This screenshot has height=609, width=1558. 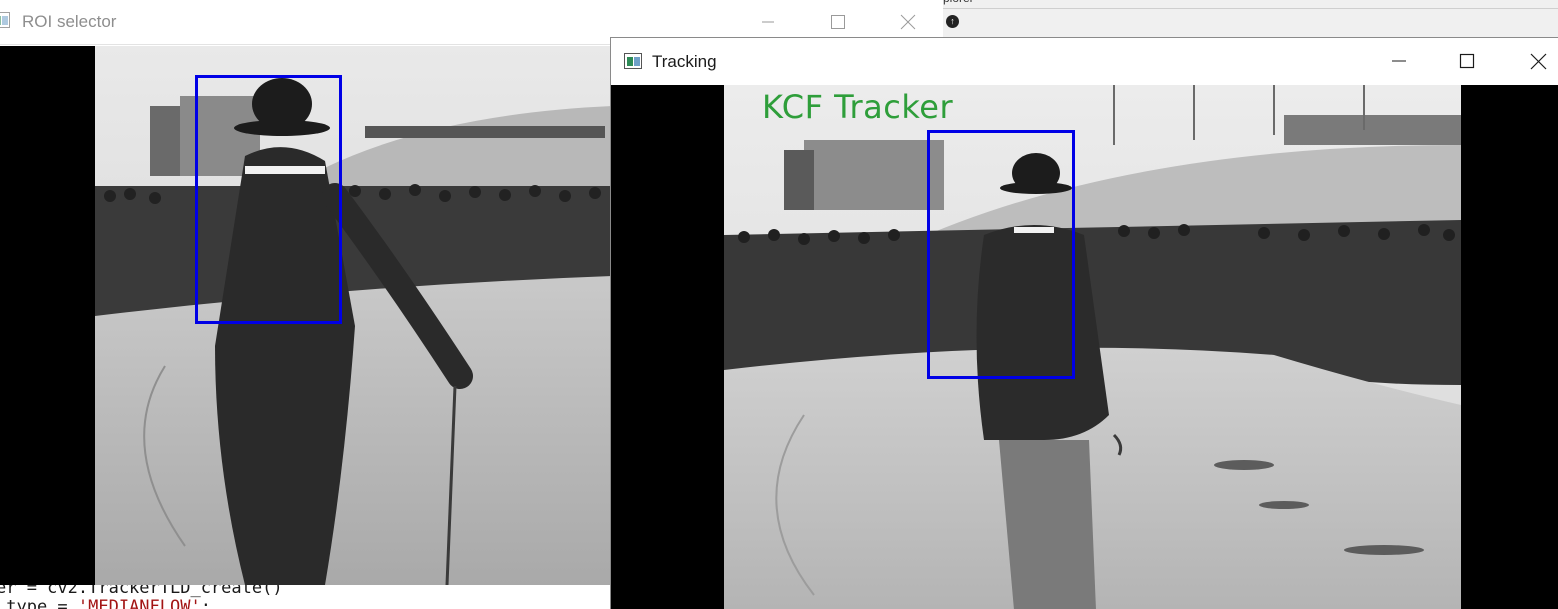 What do you see at coordinates (958, 2) in the screenshot?
I see `background-window-title: plorer` at bounding box center [958, 2].